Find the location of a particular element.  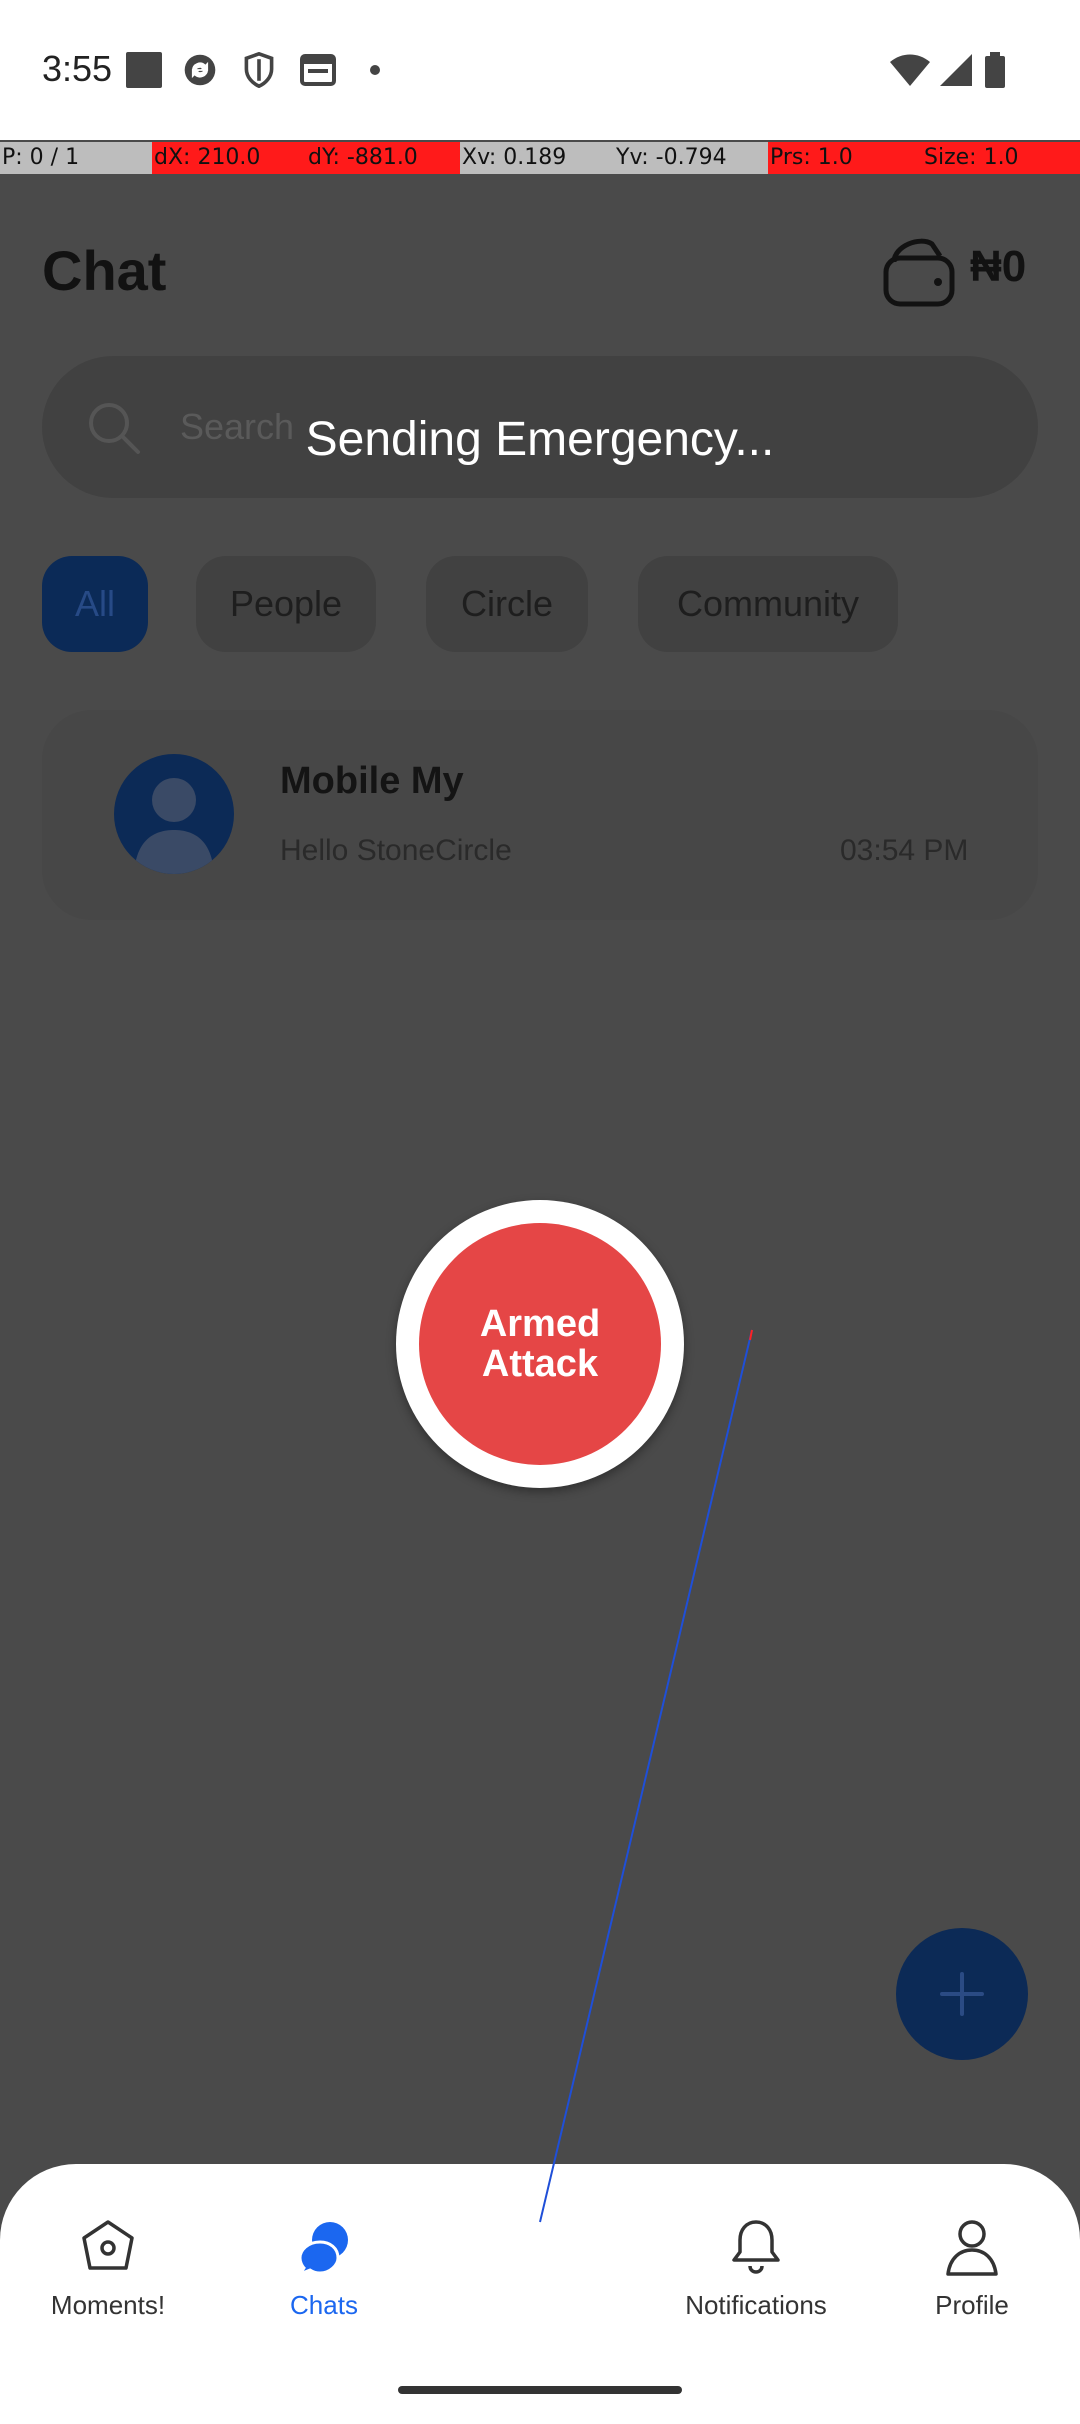

nav-label-moments: Moments! is located at coordinates (108, 2305).